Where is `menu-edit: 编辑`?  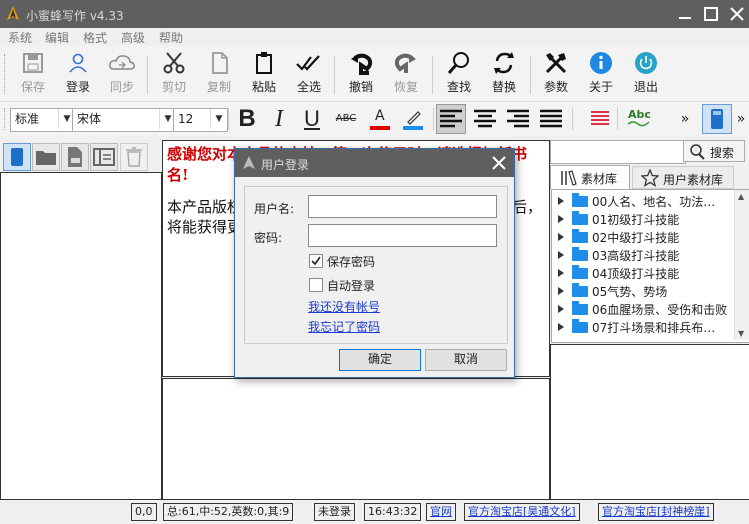
menu-edit: 编辑 is located at coordinates (57, 37).